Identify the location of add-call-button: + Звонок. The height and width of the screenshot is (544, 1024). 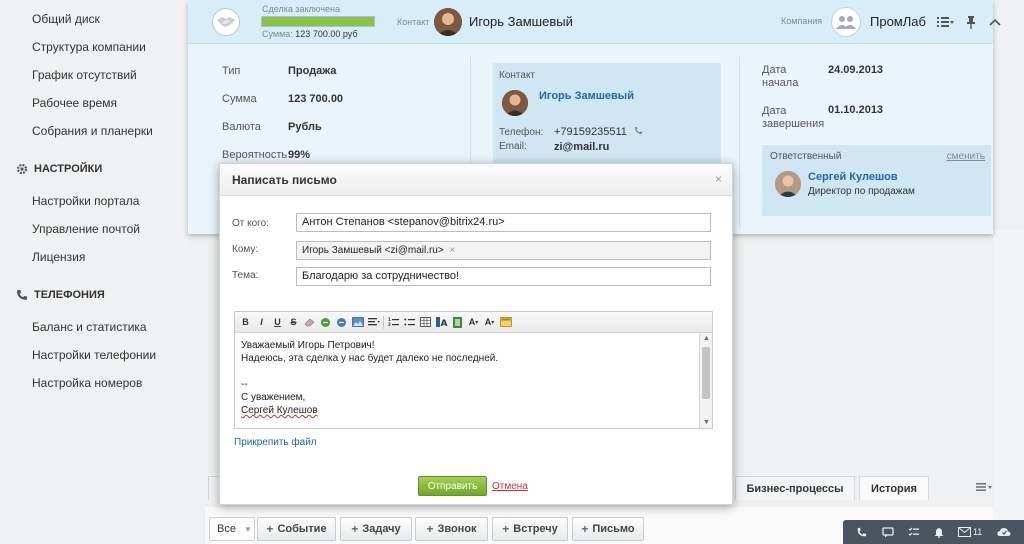
(451, 529).